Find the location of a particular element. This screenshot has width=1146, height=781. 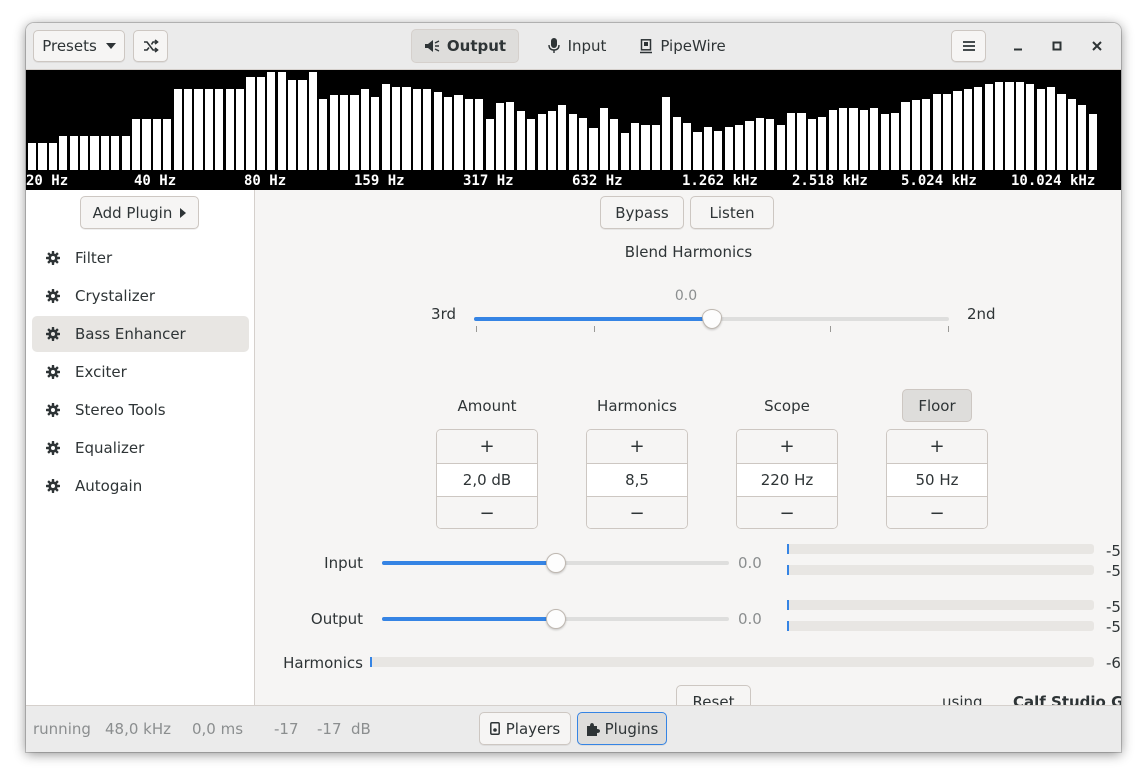

input-level-left-value: -55 is located at coordinates (1113, 551).